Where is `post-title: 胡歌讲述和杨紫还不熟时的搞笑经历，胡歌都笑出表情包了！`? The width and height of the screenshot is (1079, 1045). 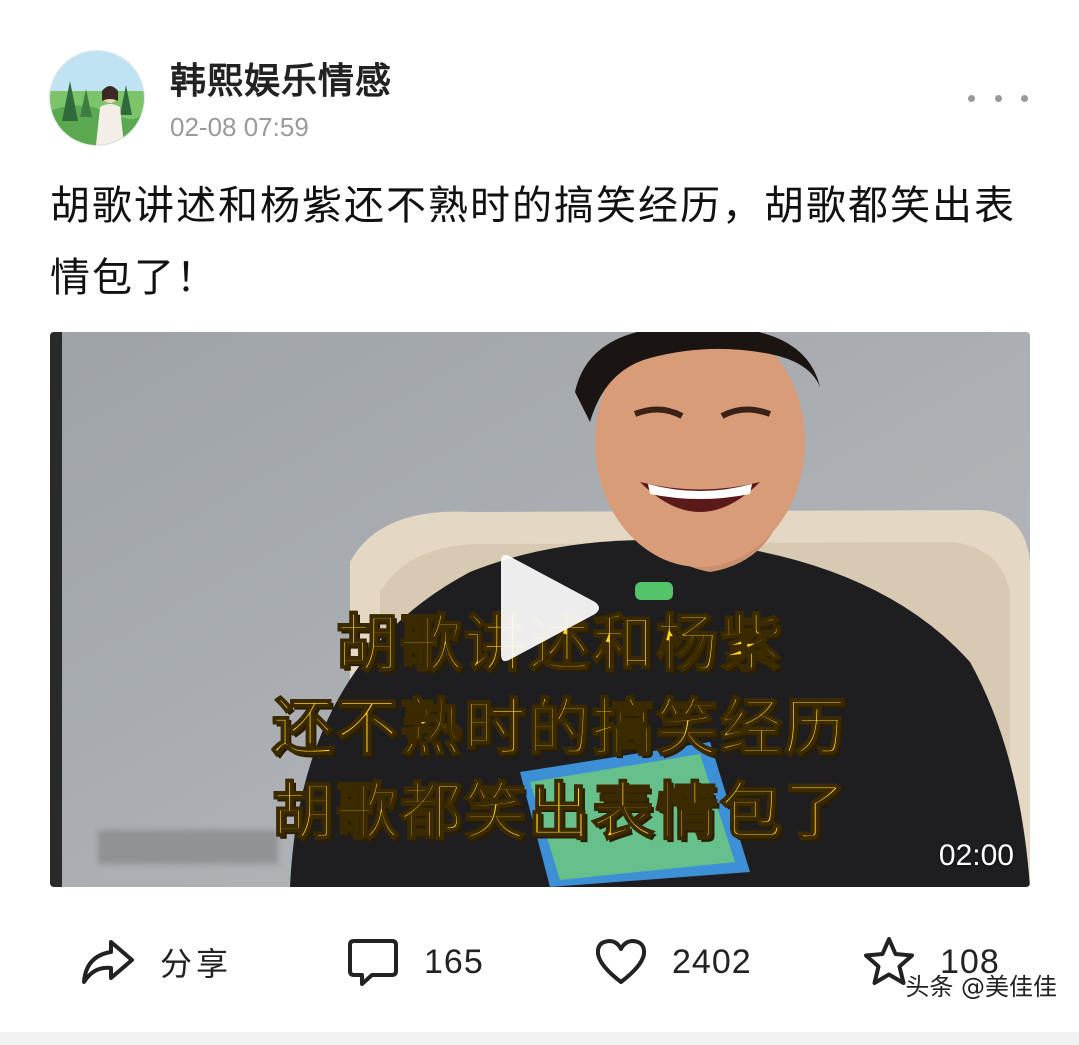
post-title: 胡歌讲述和杨紫还不熟时的搞笑经历，胡歌都笑出表情包了！ is located at coordinates (540, 242).